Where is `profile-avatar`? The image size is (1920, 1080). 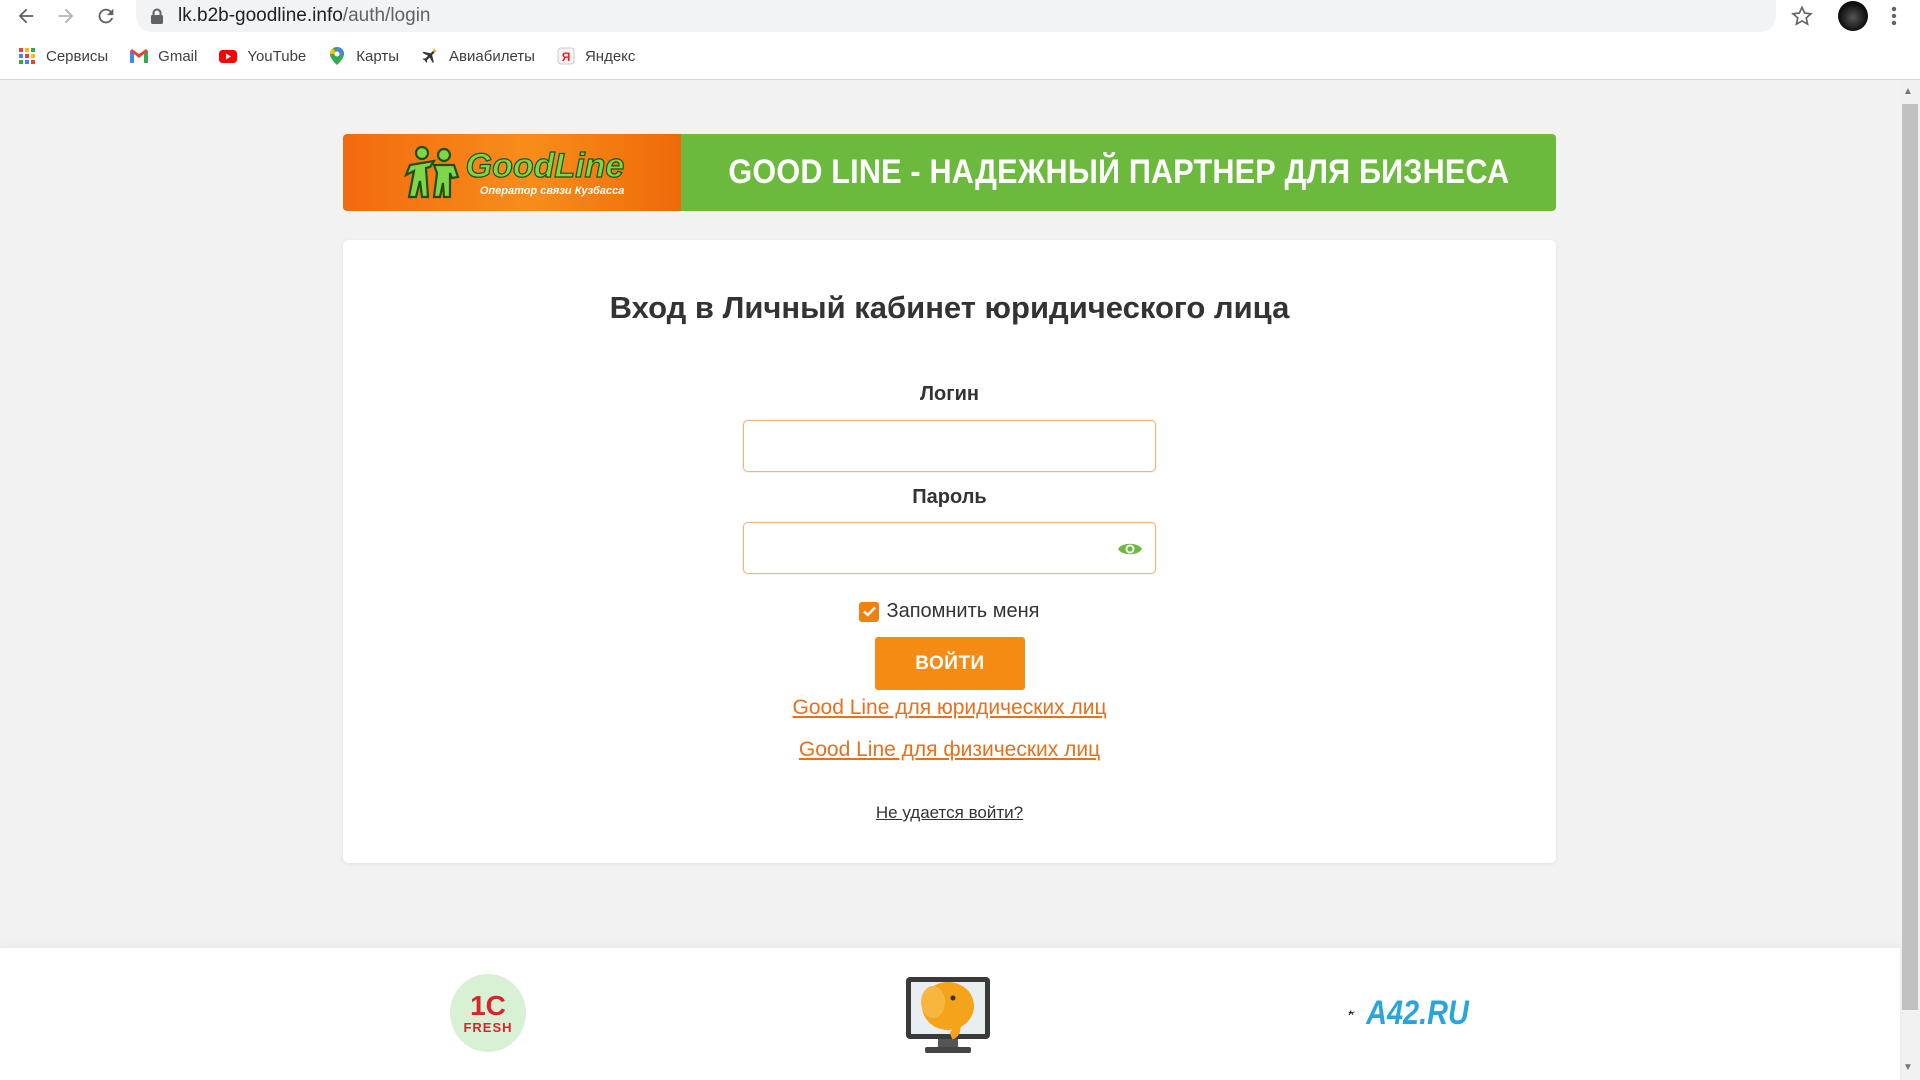 profile-avatar is located at coordinates (1853, 16).